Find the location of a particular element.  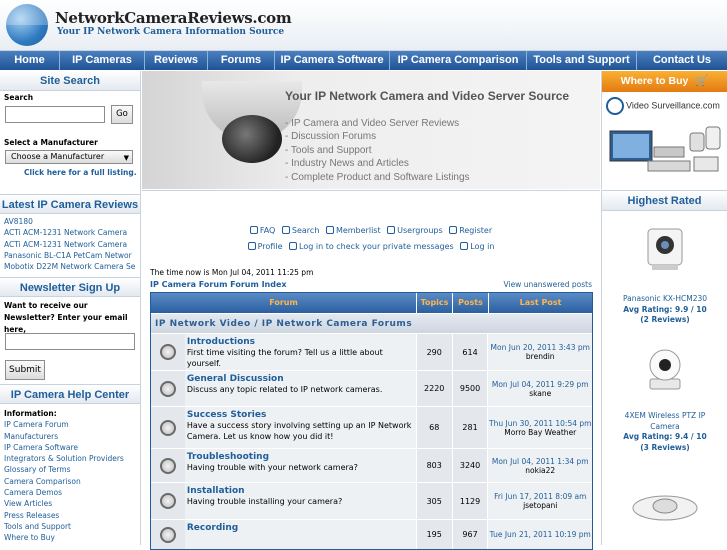

help-link-demos: Camera Demos is located at coordinates (70, 492).